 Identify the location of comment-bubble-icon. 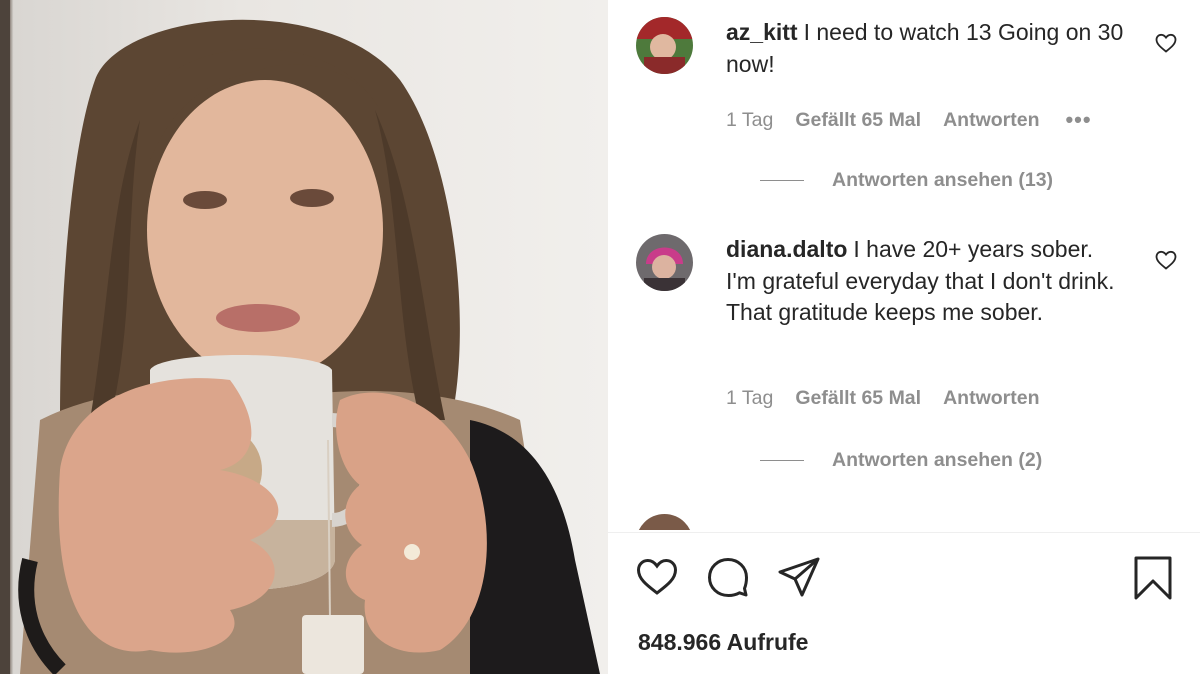
(728, 577).